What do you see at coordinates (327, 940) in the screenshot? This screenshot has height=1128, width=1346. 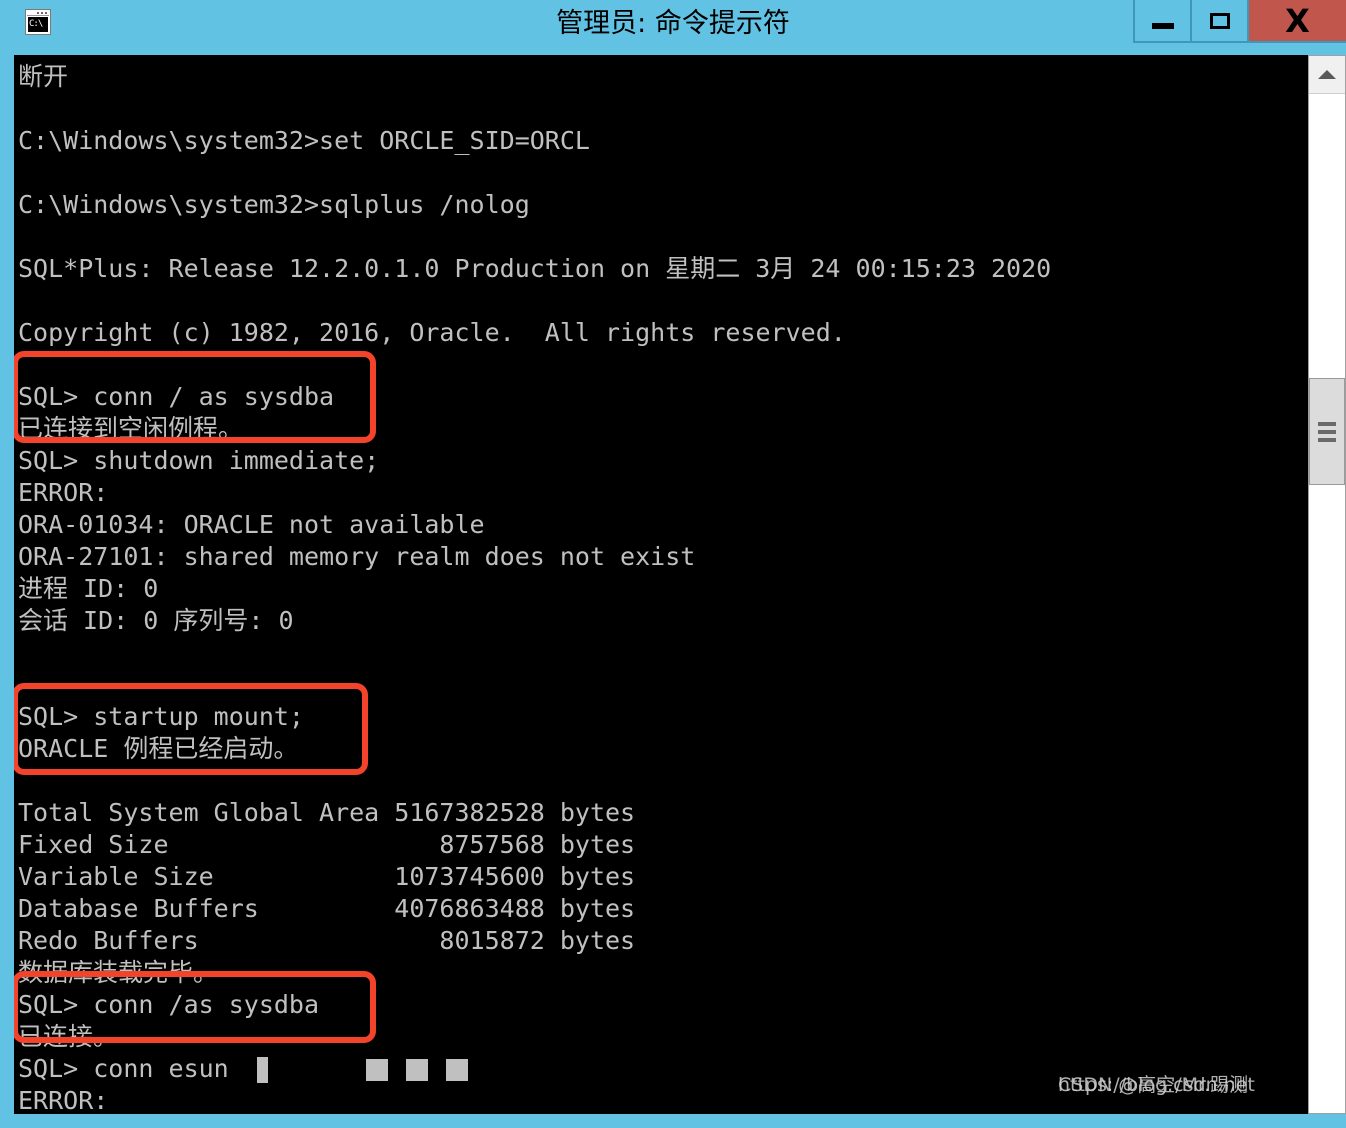 I see `console-line: Redo Buffers 8015872 bytes` at bounding box center [327, 940].